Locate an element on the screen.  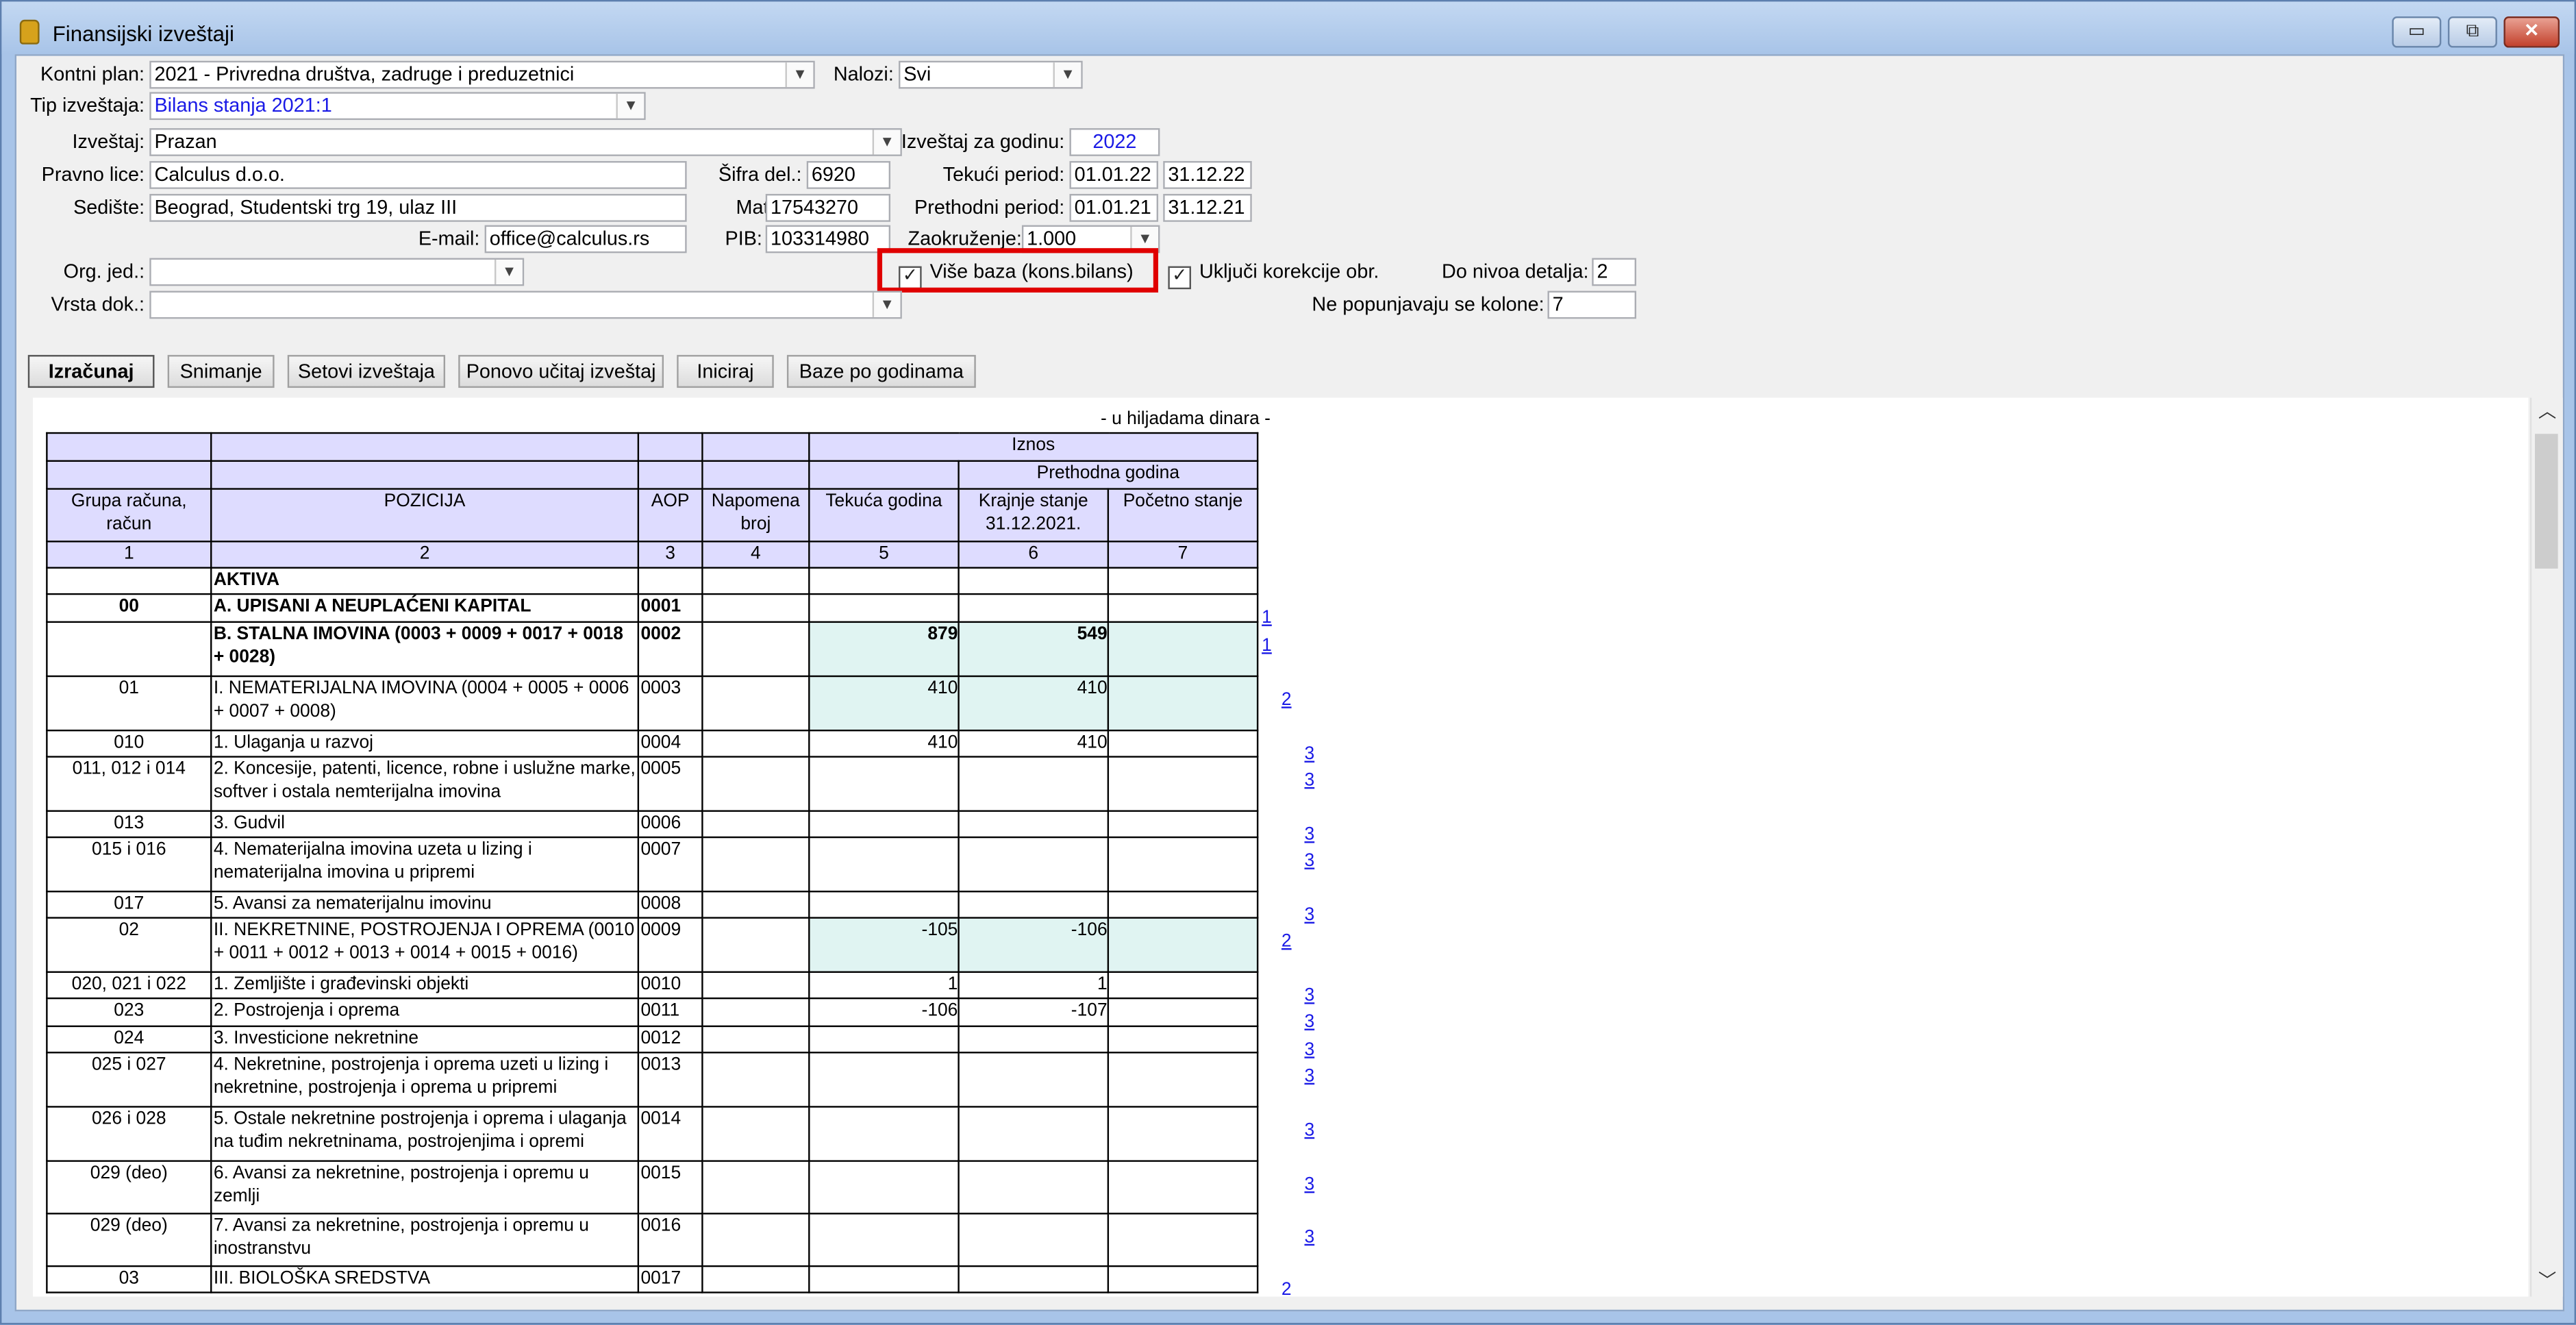
ponovo-ucitaj-button: Ponovo učitaj izveštaj is located at coordinates (561, 371).